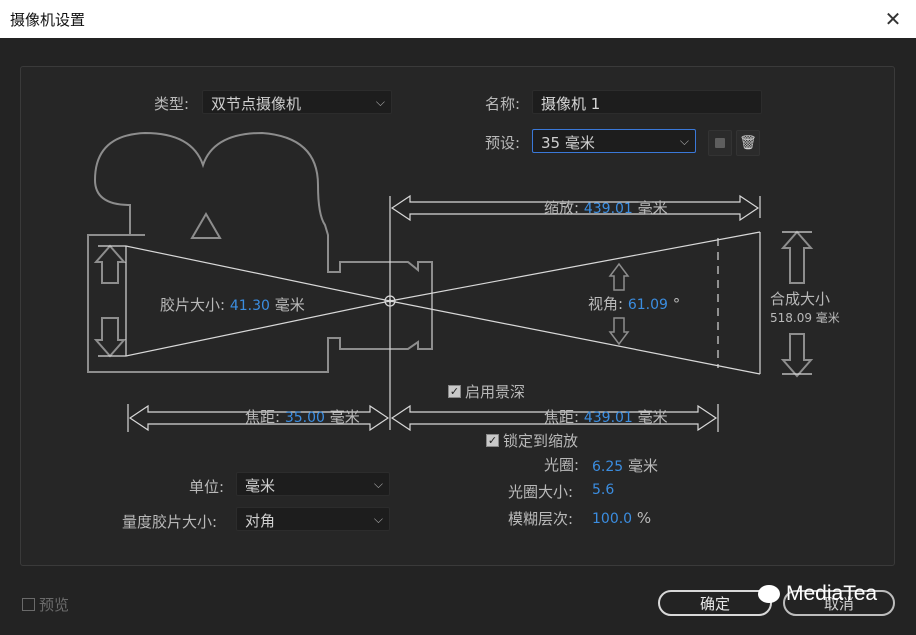 The width and height of the screenshot is (916, 635). I want to click on blur-label: 模糊层次:, so click(541, 519).